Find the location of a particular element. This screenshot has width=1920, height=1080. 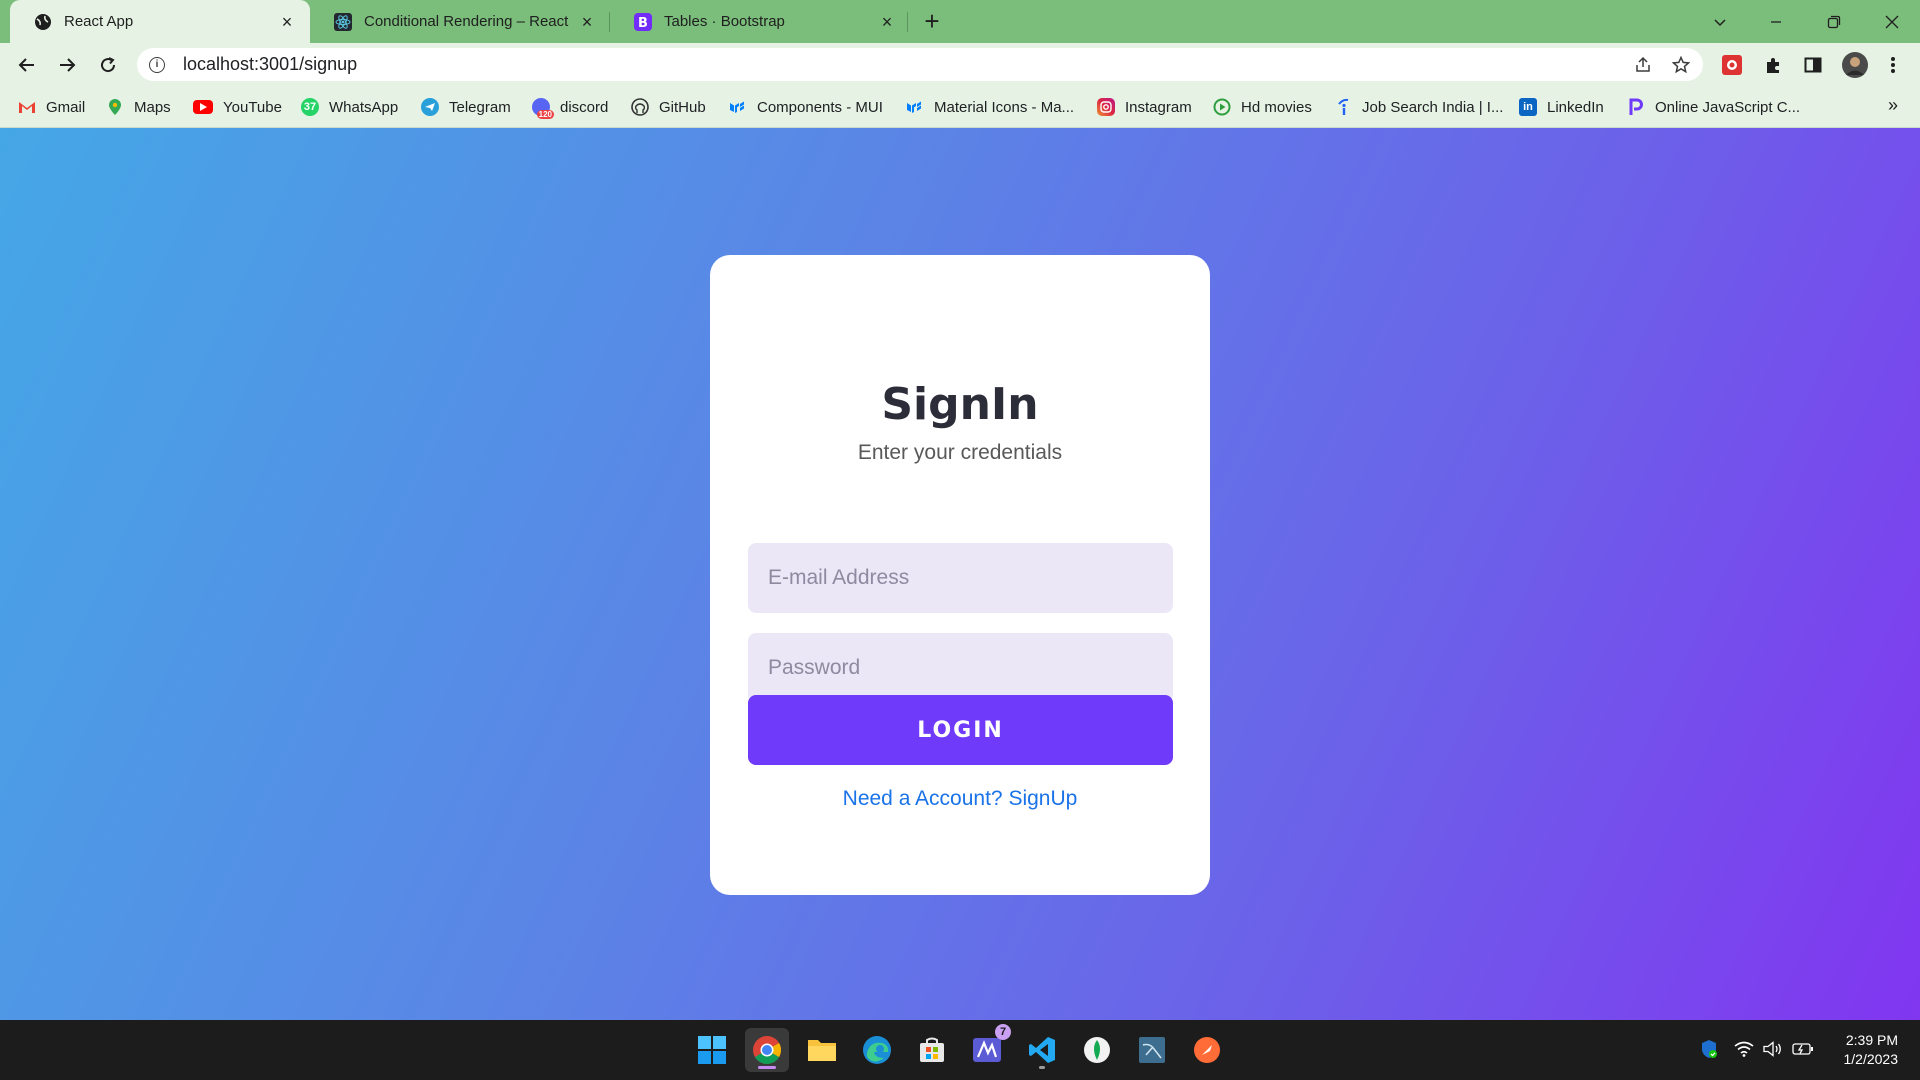

react-icon is located at coordinates (343, 21).